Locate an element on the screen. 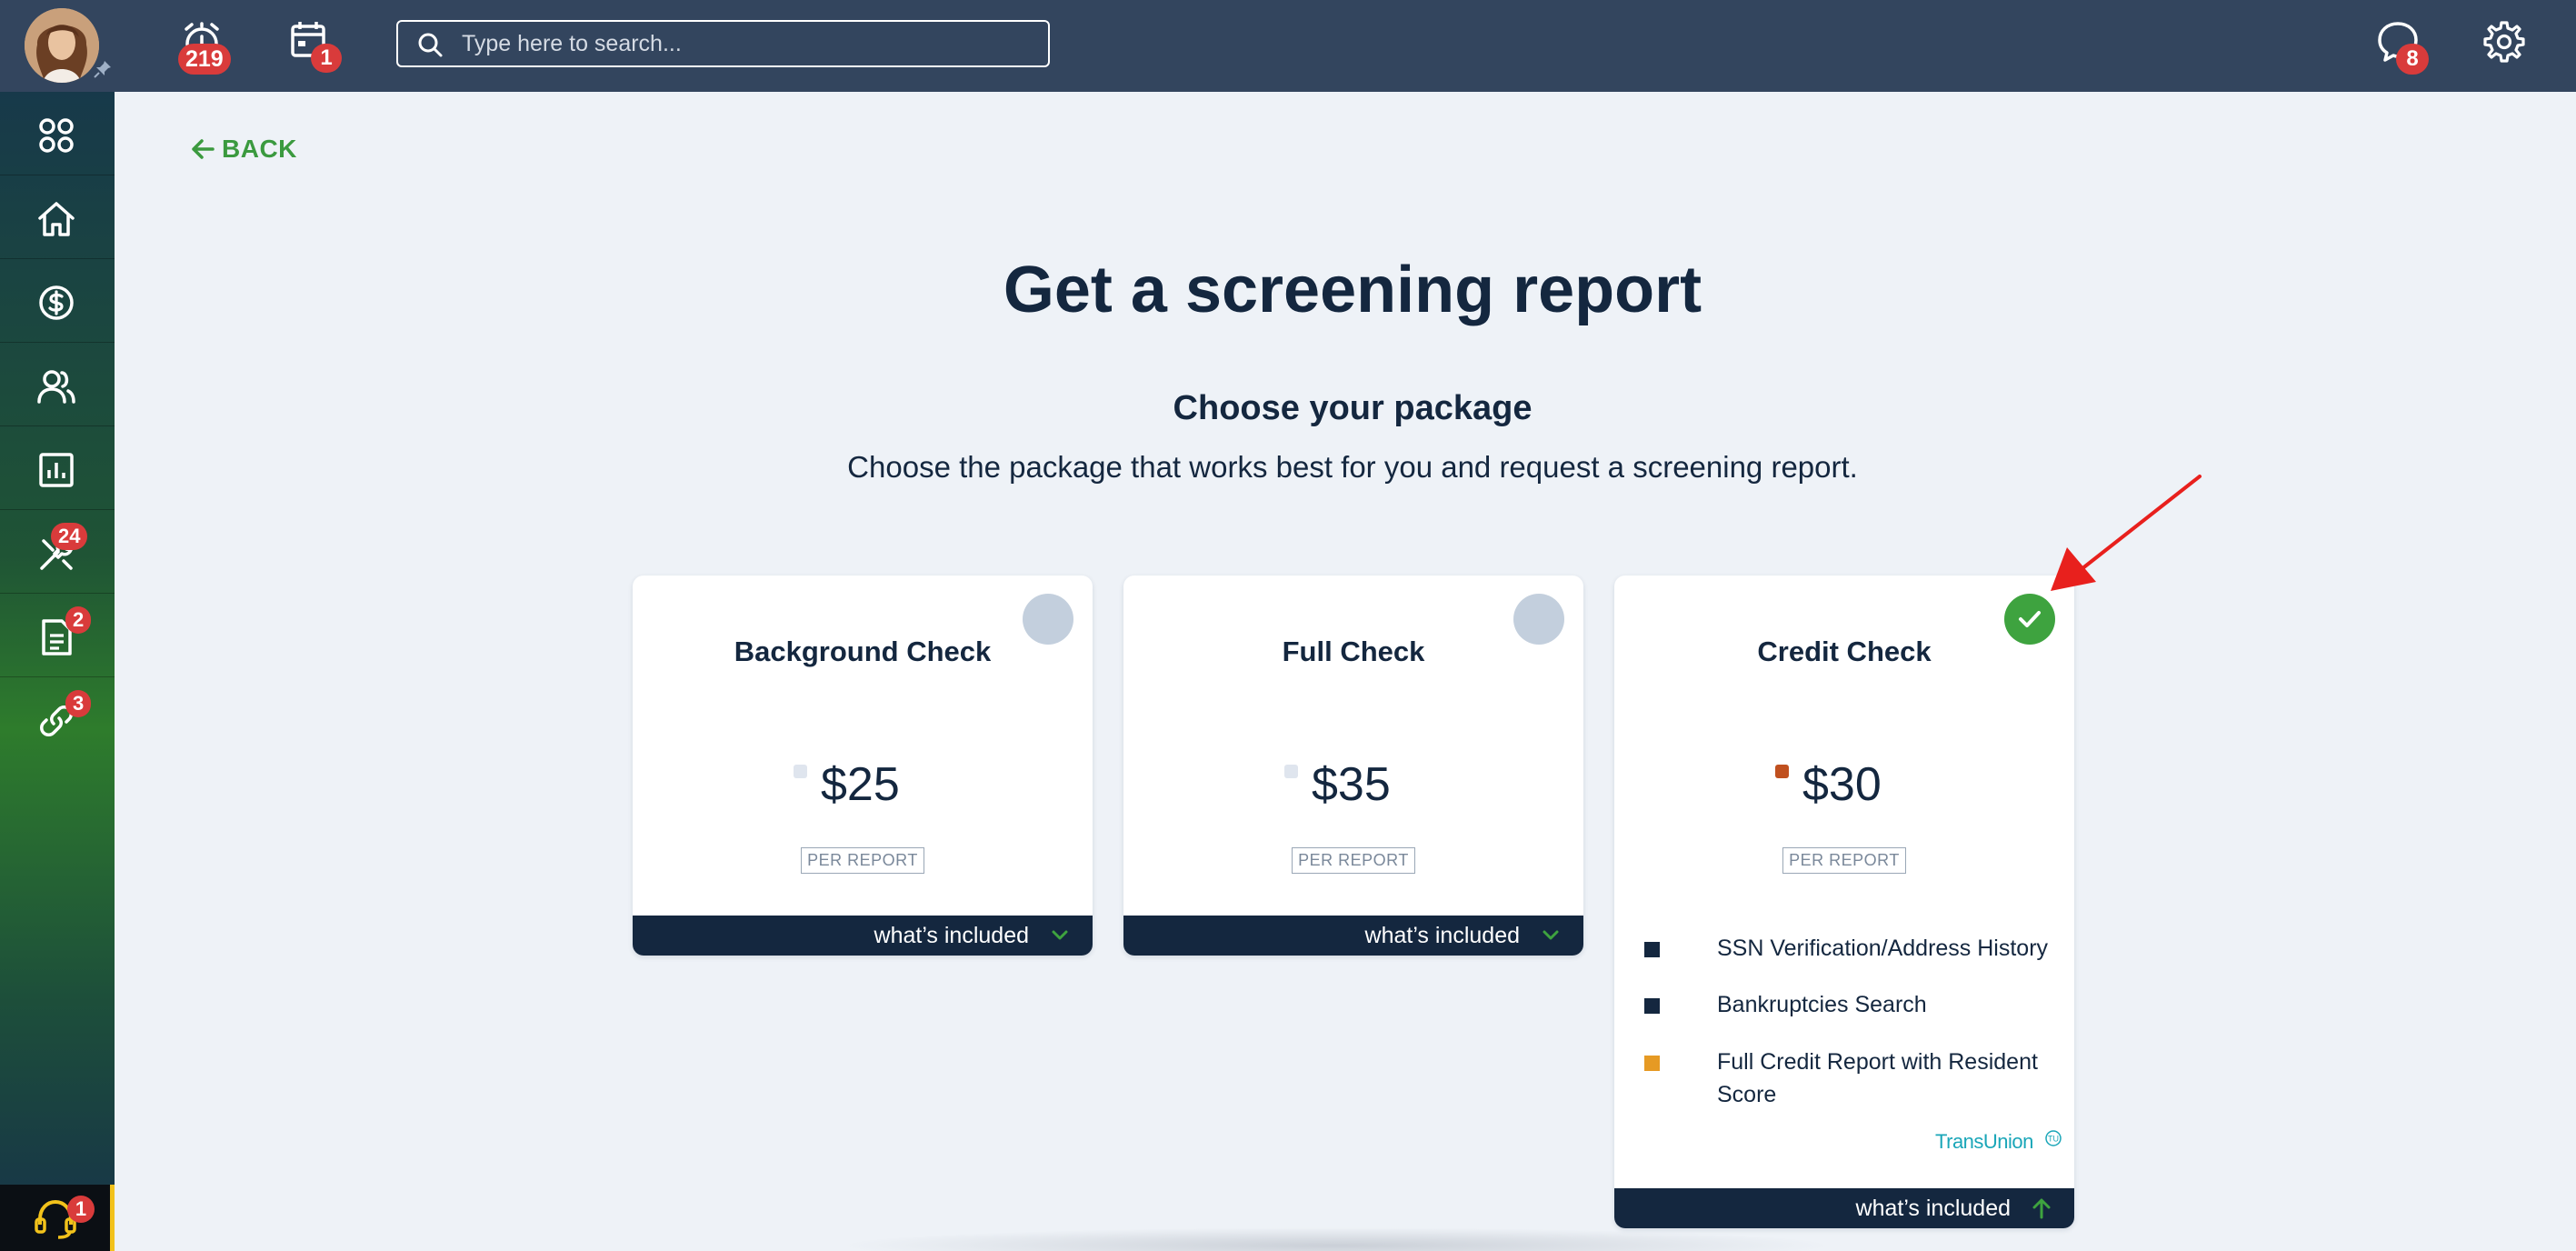 The width and height of the screenshot is (2576, 1251). transunion-mark-icon: TU is located at coordinates (2053, 1138).